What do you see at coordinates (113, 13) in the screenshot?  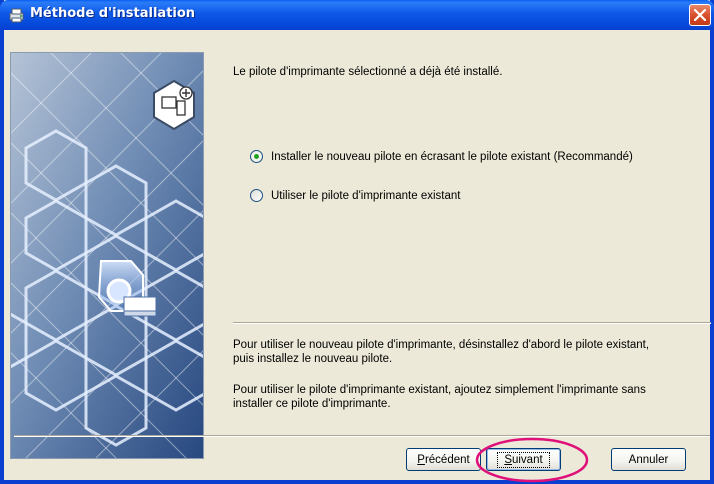 I see `window-title: Méthode d'installation` at bounding box center [113, 13].